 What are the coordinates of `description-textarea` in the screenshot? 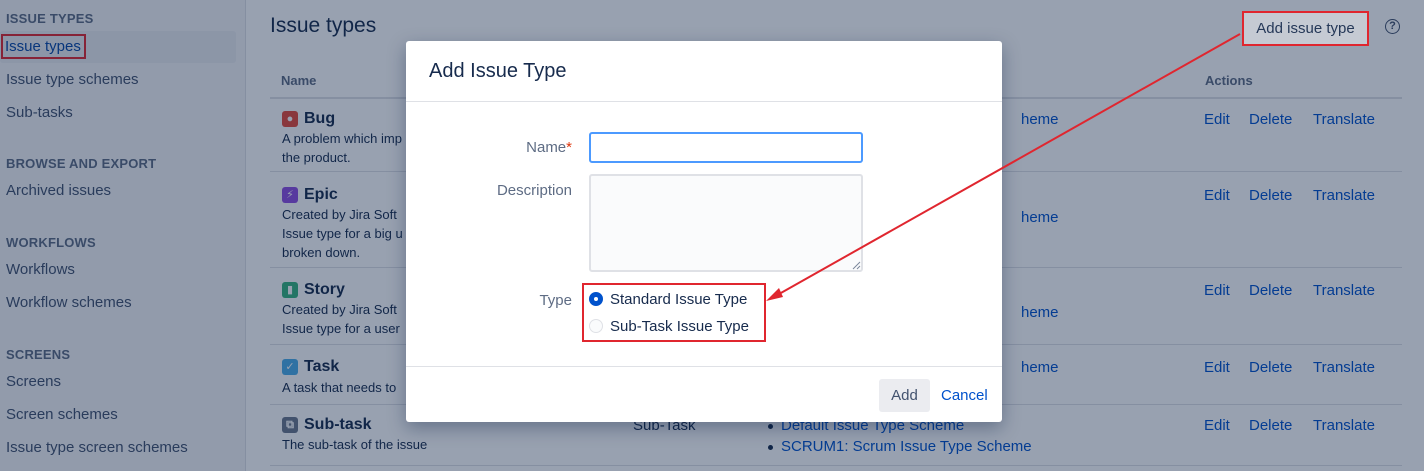 It's located at (726, 223).